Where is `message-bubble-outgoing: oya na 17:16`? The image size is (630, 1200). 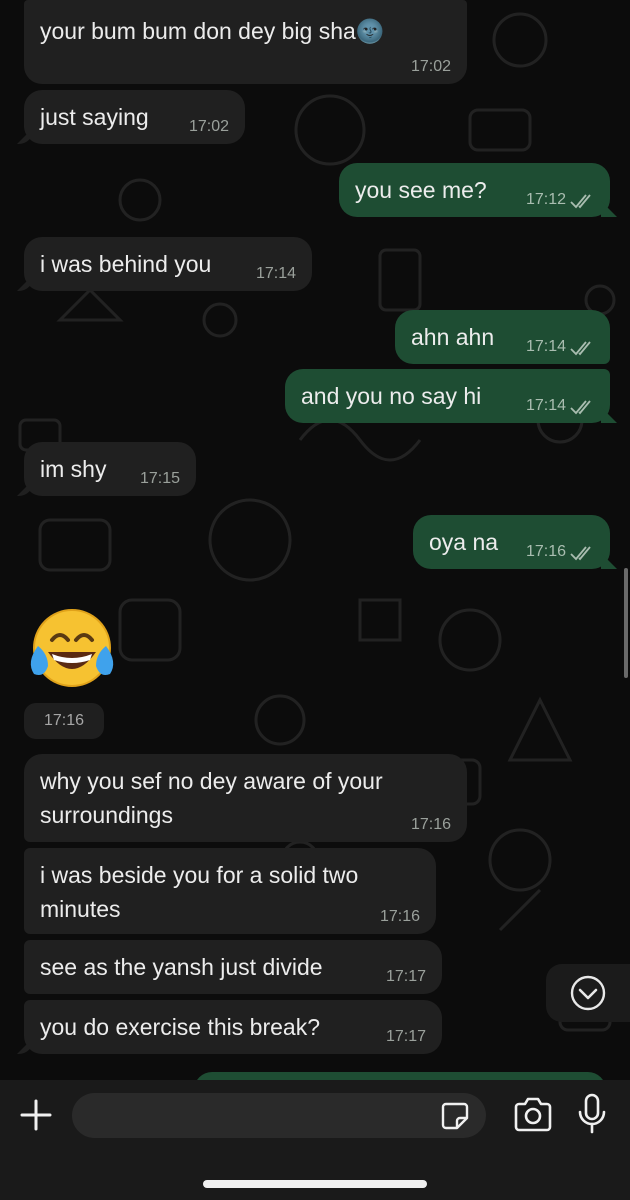
message-bubble-outgoing: oya na 17:16 is located at coordinates (511, 542).